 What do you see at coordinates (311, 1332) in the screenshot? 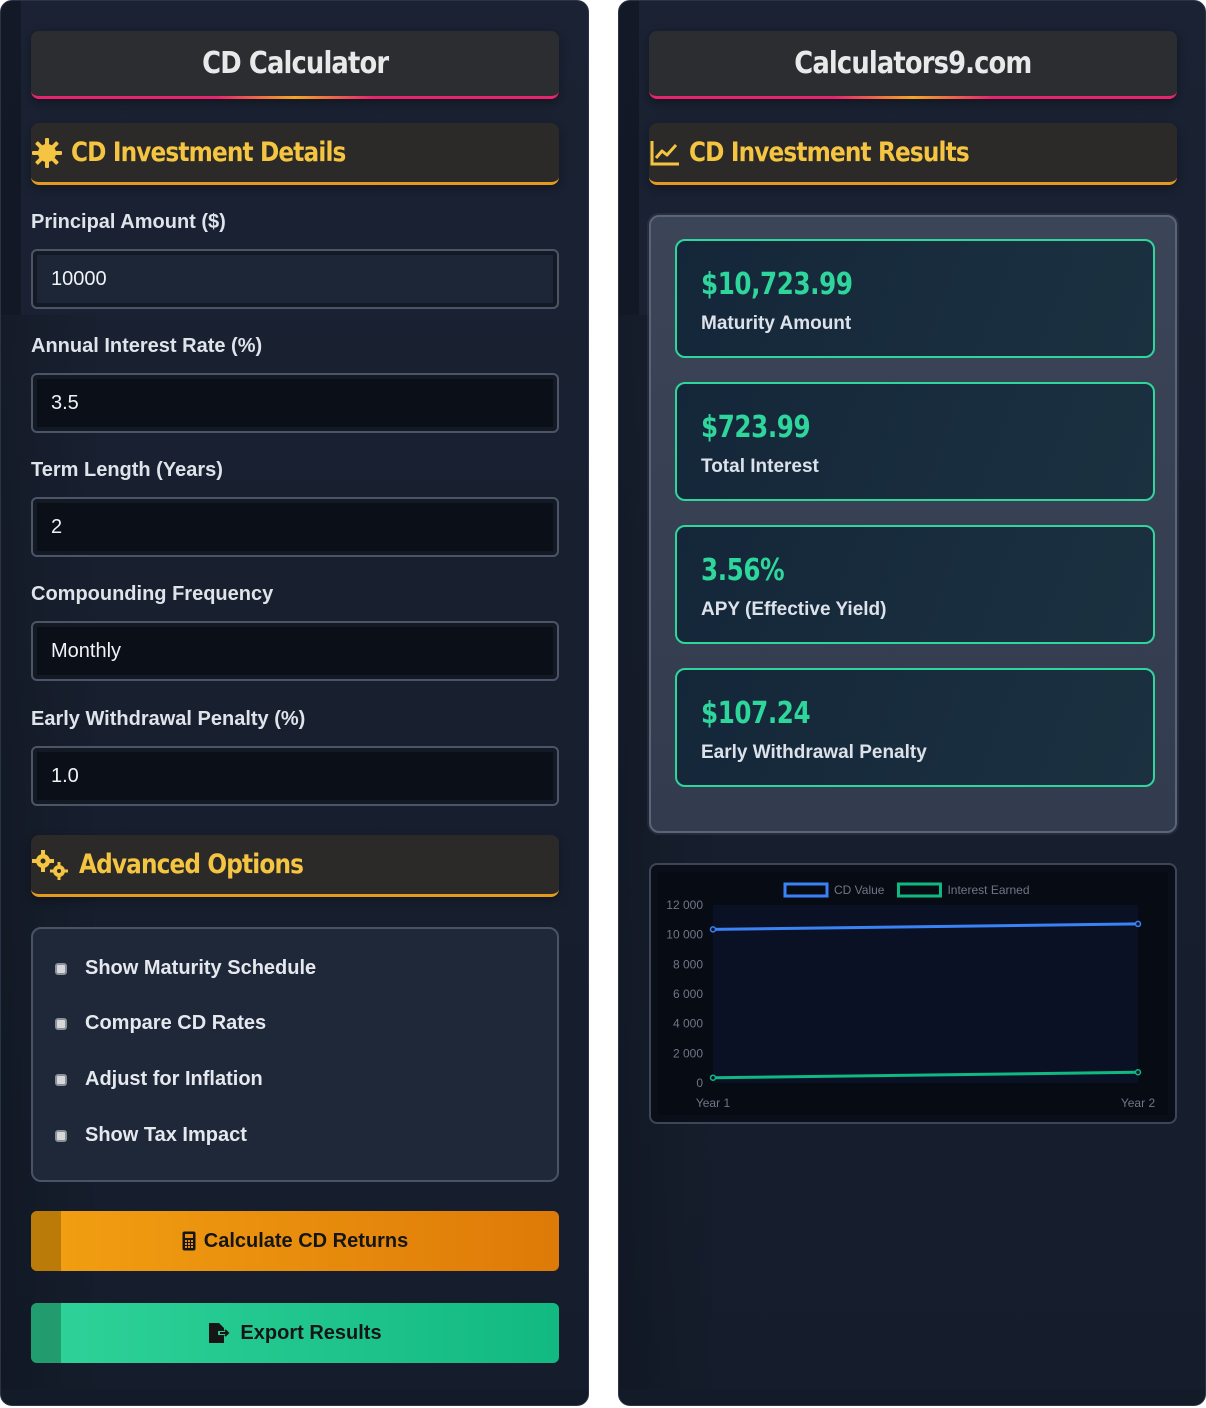
I see `export-button-label: Export Results` at bounding box center [311, 1332].